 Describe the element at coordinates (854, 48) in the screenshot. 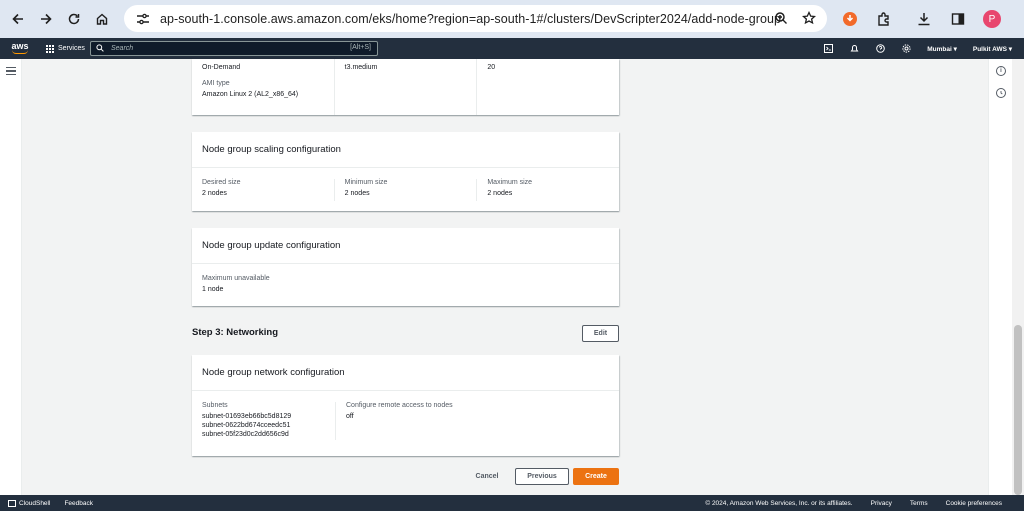

I see `notifications-bell-icon` at that location.